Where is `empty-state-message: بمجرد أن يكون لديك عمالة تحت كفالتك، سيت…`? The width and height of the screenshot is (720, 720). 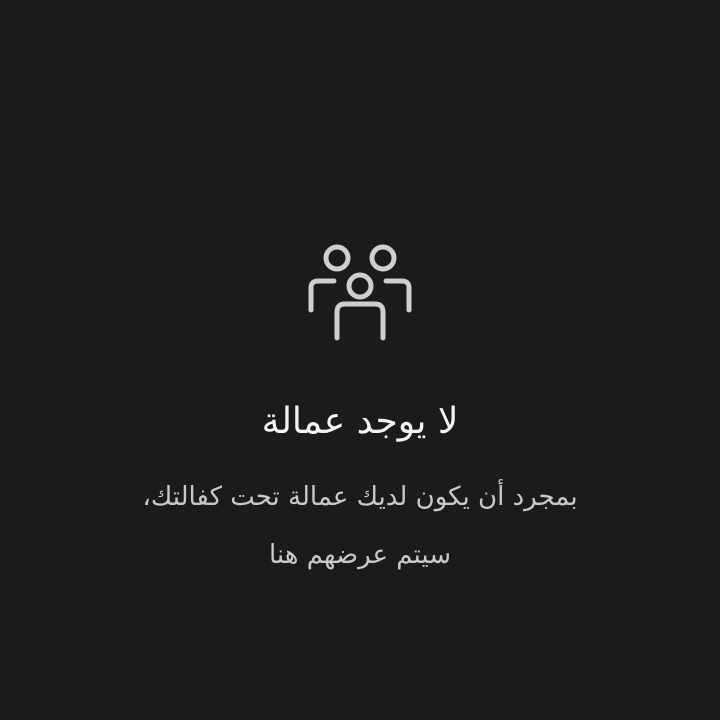
empty-state-message: بمجرد أن يكون لديك عمالة تحت كفالتك، سيت… is located at coordinates (360, 526).